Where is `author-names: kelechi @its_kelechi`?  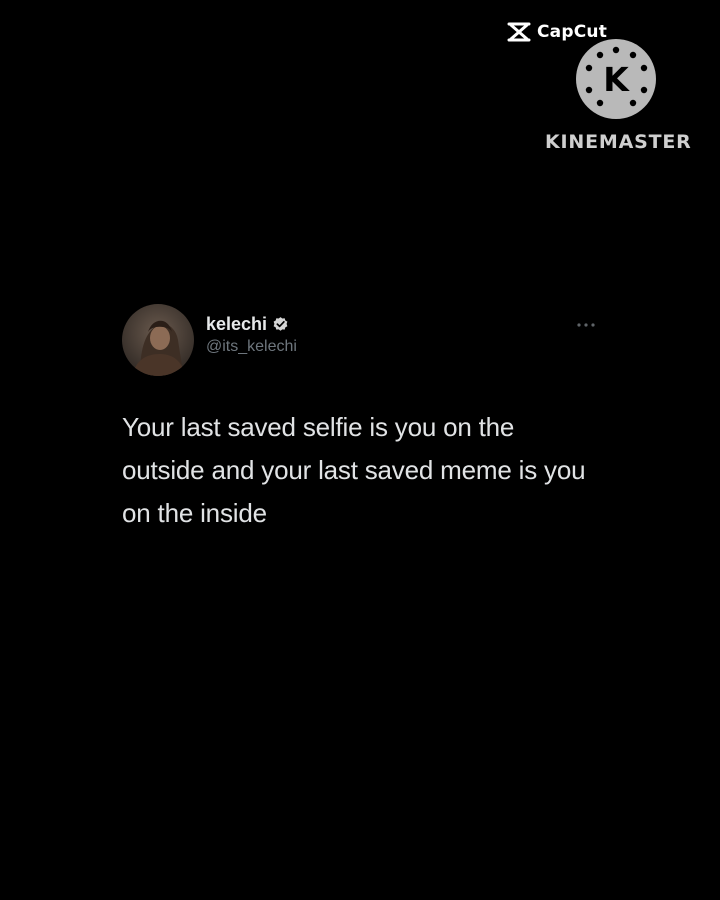 author-names: kelechi @its_kelechi is located at coordinates (251, 335).